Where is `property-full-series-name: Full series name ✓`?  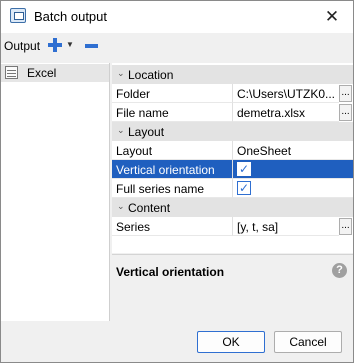 property-full-series-name: Full series name ✓ is located at coordinates (232, 188).